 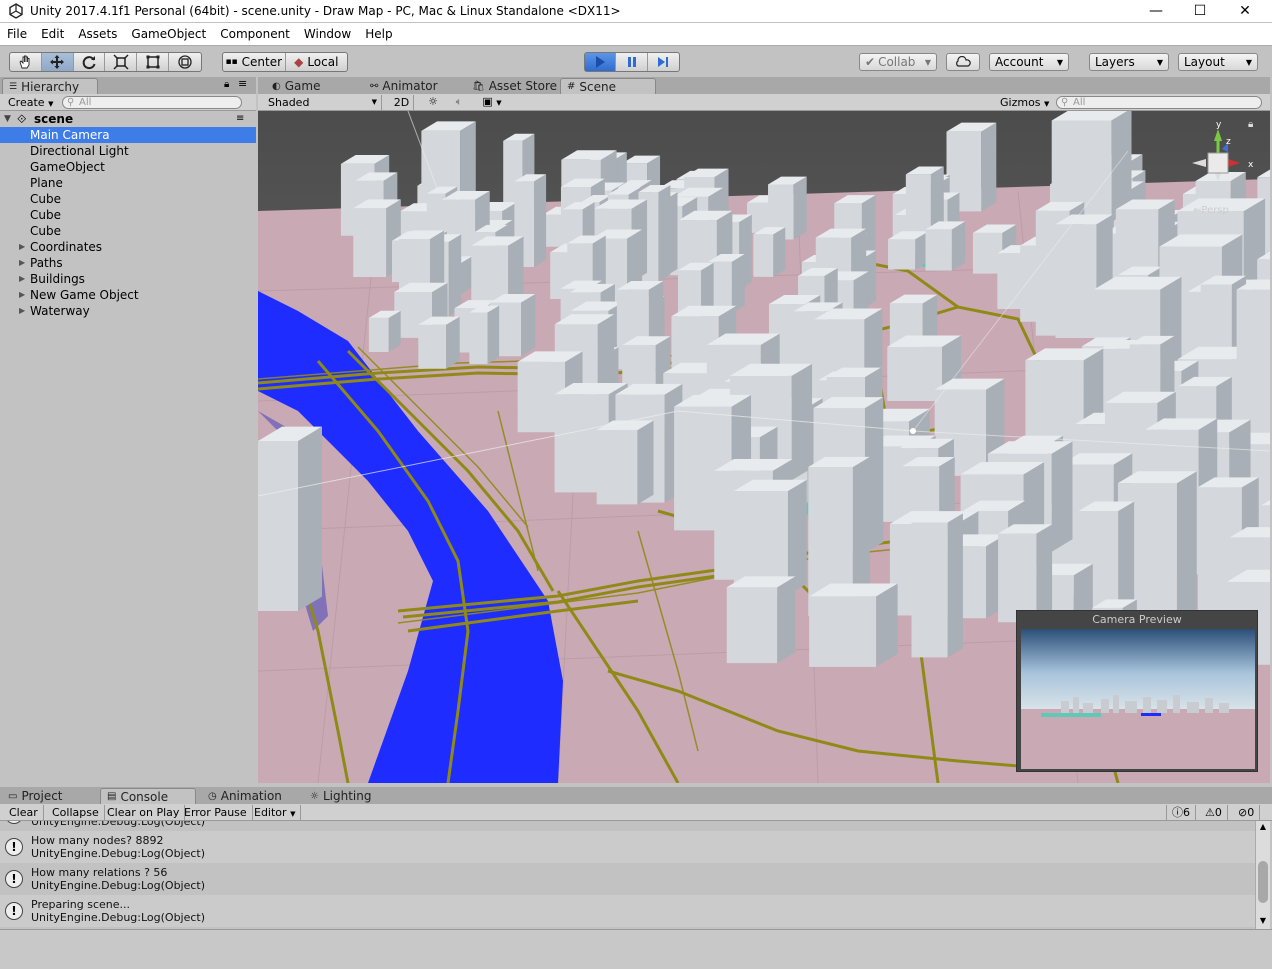 What do you see at coordinates (52, 34) in the screenshot?
I see `menu-edit: Edit` at bounding box center [52, 34].